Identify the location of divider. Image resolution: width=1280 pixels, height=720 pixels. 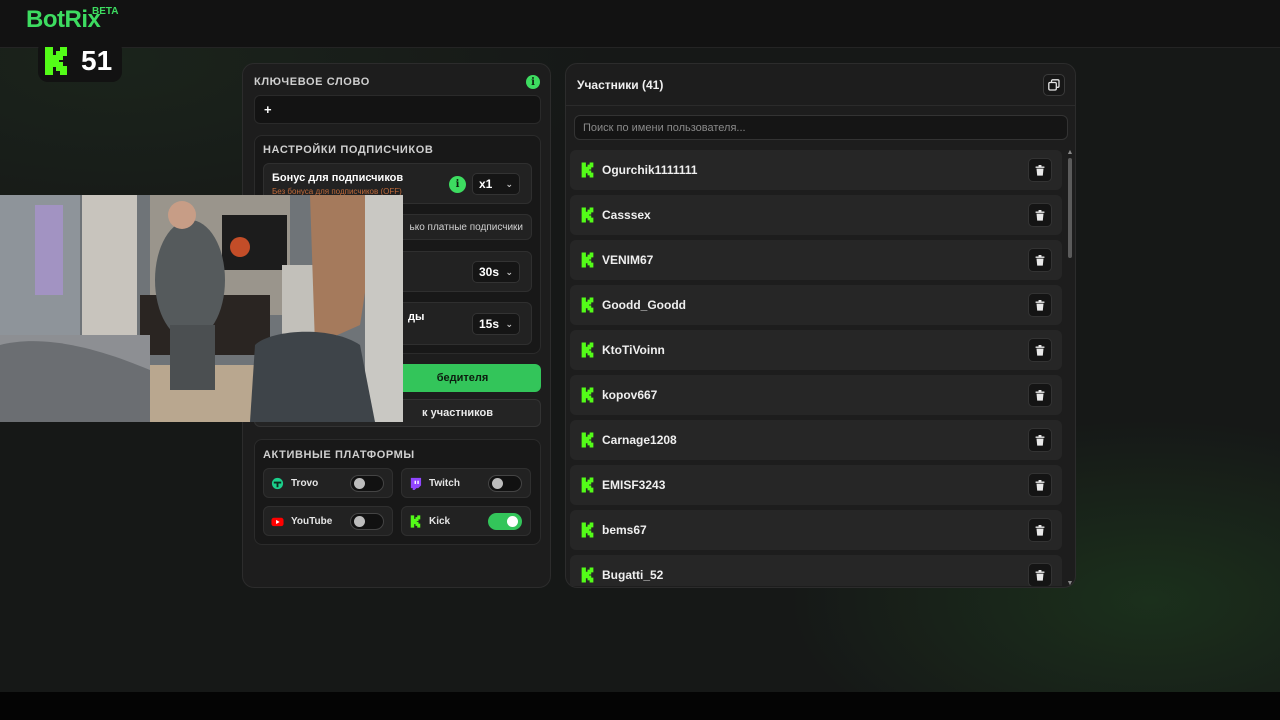
(820, 105).